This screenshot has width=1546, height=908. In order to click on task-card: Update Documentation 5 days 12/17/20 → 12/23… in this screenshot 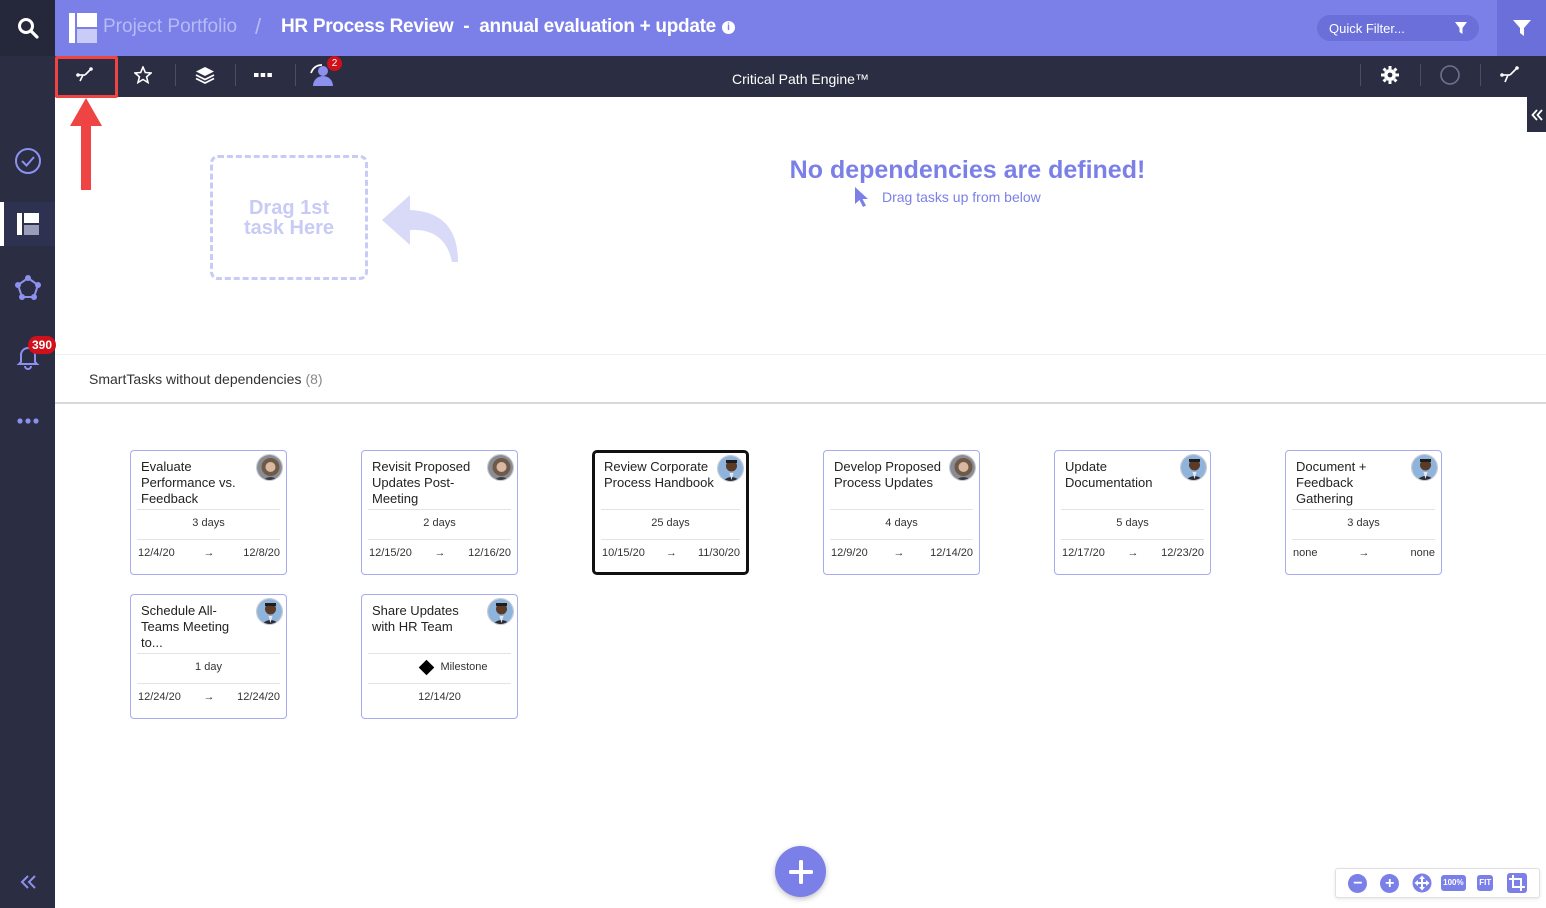, I will do `click(1132, 512)`.